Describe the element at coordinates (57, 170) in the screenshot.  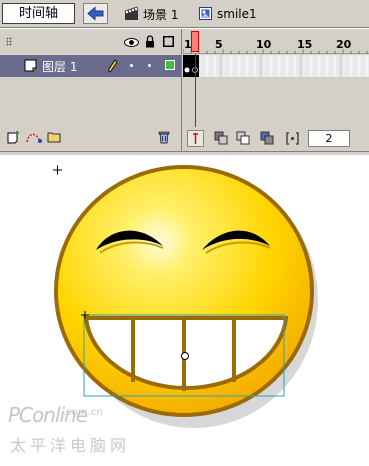
I see `registration-crosshair` at that location.